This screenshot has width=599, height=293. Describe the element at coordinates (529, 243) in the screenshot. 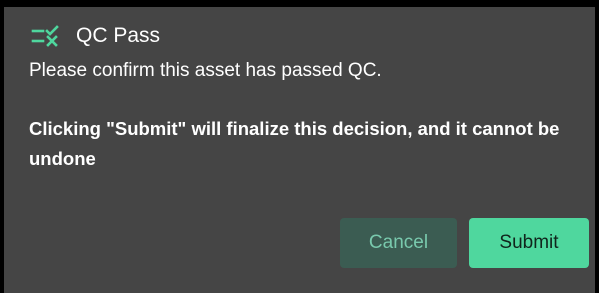

I see `submit-button: Submit` at that location.